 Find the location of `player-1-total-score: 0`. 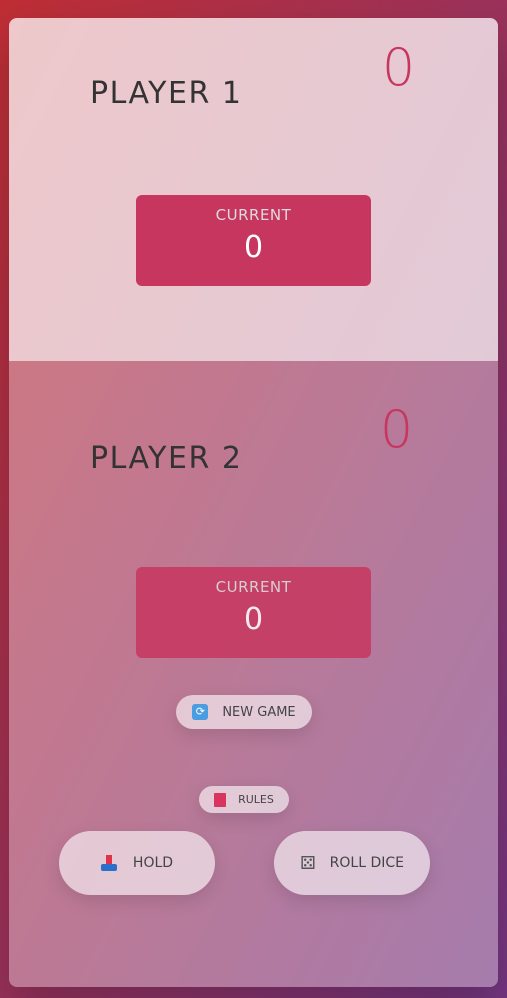

player-1-total-score: 0 is located at coordinates (399, 68).